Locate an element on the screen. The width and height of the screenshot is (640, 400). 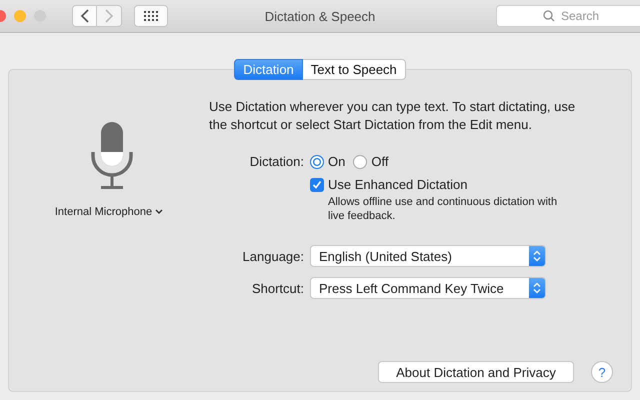
radio-option: On is located at coordinates (328, 161).